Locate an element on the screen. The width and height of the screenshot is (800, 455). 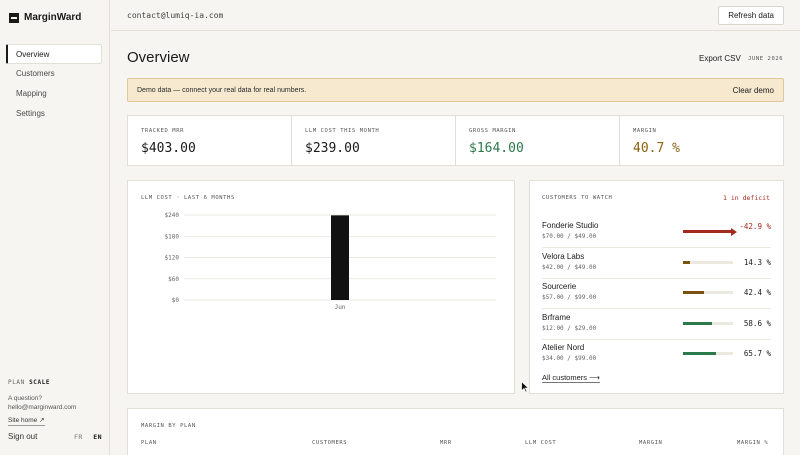
customer-name: Brframe is located at coordinates (556, 317).